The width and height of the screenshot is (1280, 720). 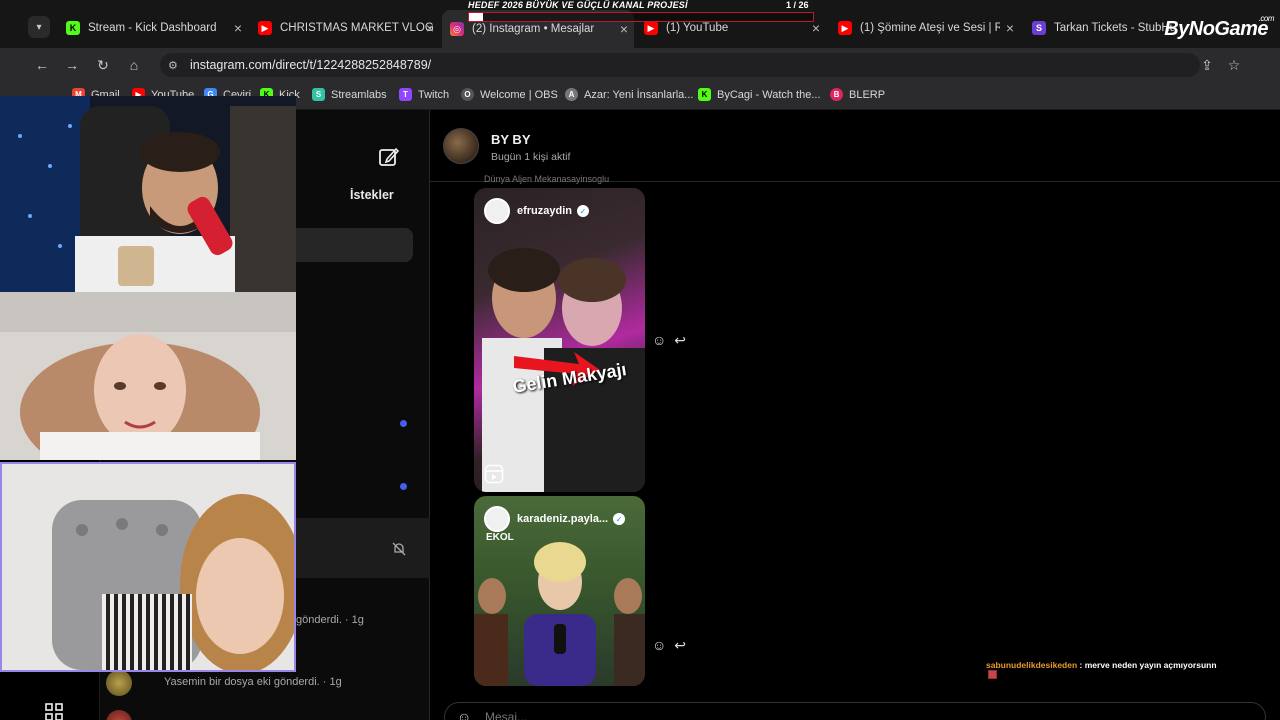 I want to click on chat-active-status: Bugün 1 kişi aktif, so click(x=531, y=157).